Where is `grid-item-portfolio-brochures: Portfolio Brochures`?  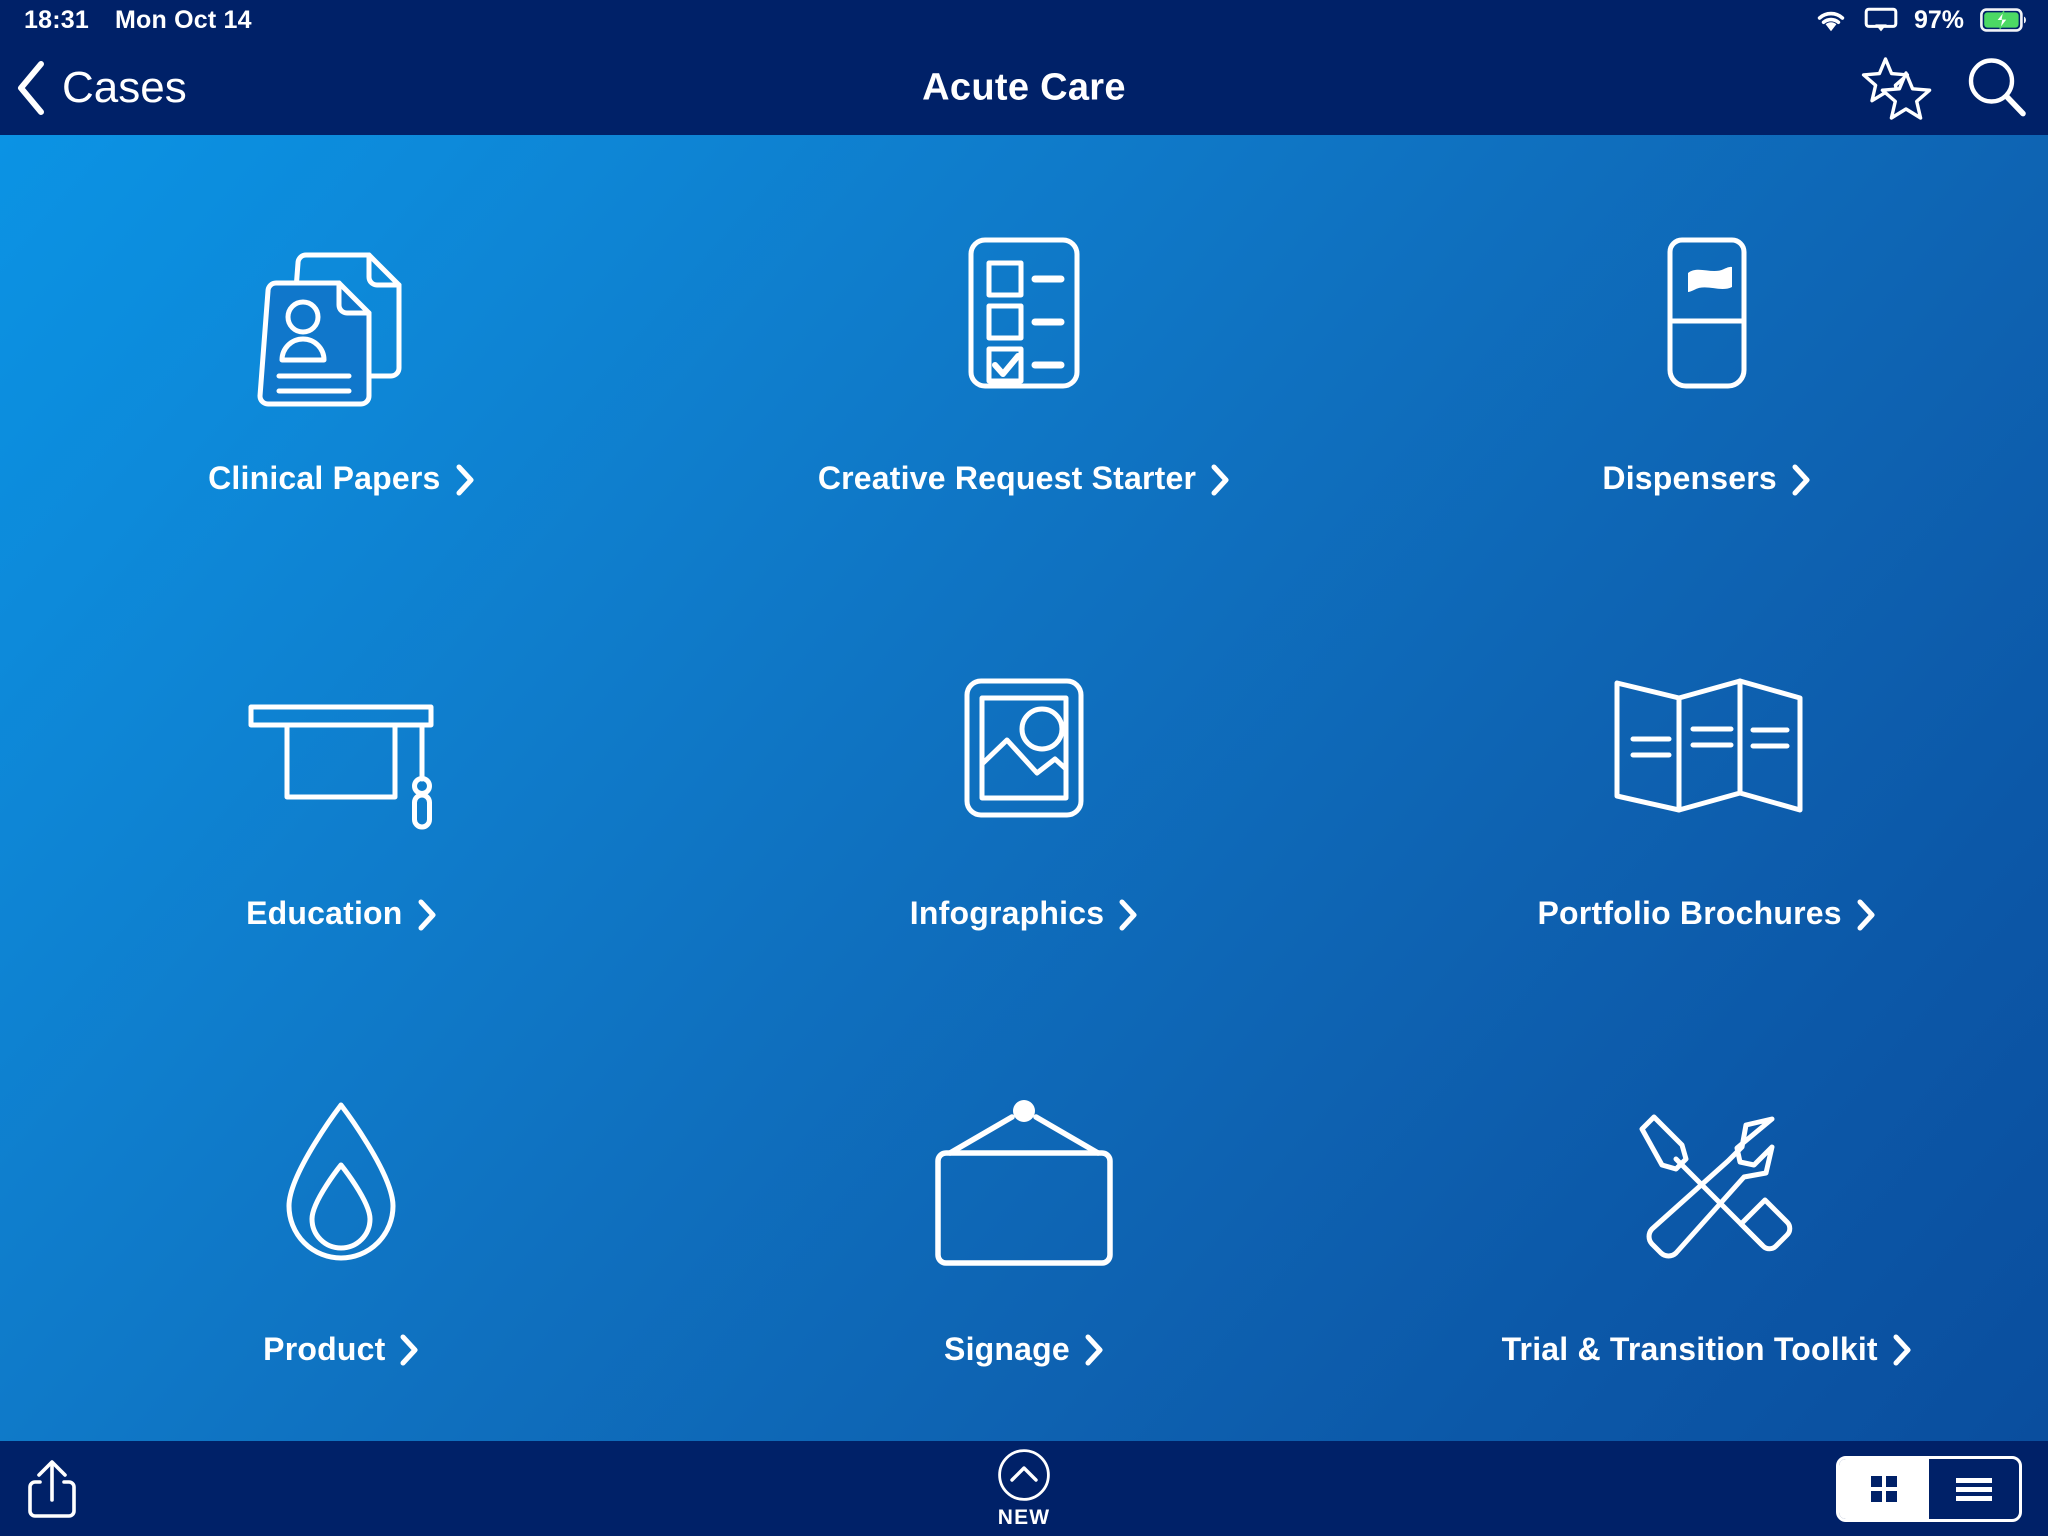
grid-item-portfolio-brochures: Portfolio Brochures is located at coordinates (1706, 787).